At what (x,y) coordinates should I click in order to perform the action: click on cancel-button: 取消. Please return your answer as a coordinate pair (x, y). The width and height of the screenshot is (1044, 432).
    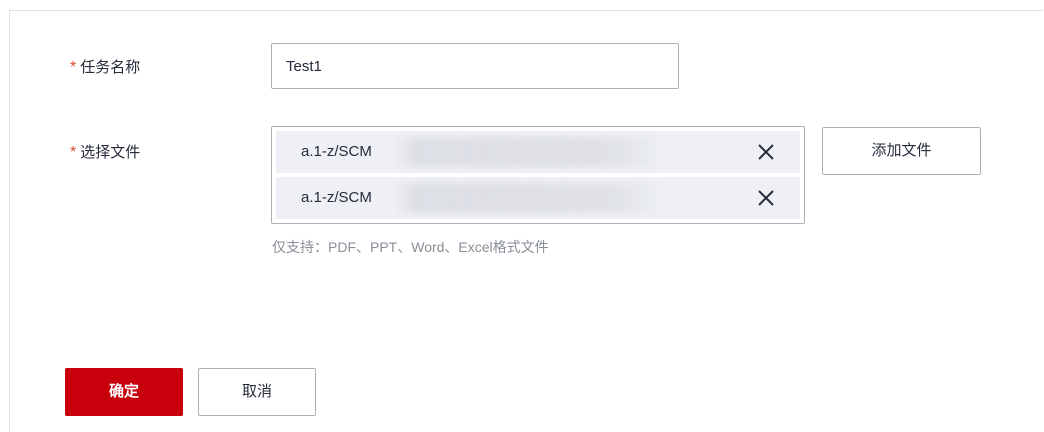
    Looking at the image, I should click on (257, 392).